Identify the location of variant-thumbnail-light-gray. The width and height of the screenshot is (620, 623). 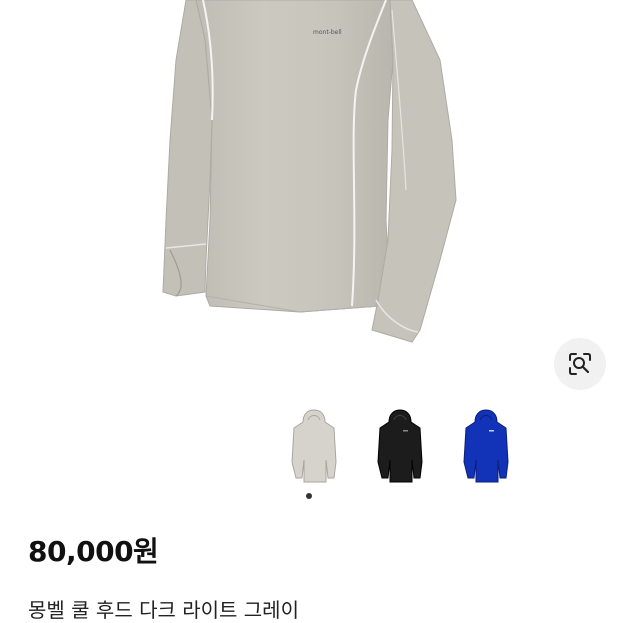
(314, 446).